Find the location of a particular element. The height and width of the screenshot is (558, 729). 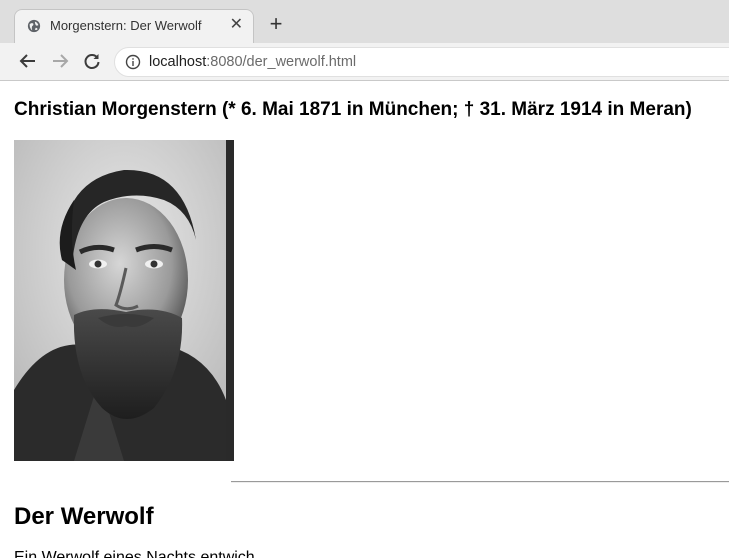

reload-icon is located at coordinates (92, 61).